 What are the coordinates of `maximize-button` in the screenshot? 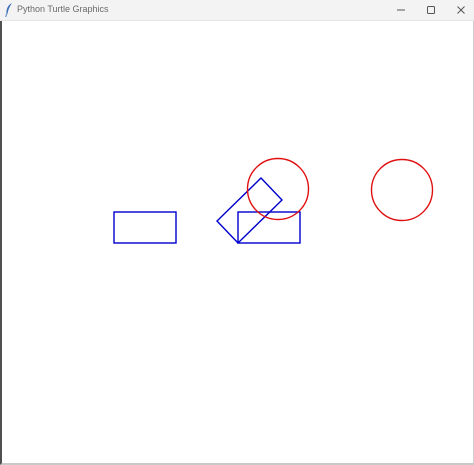 It's located at (431, 10).